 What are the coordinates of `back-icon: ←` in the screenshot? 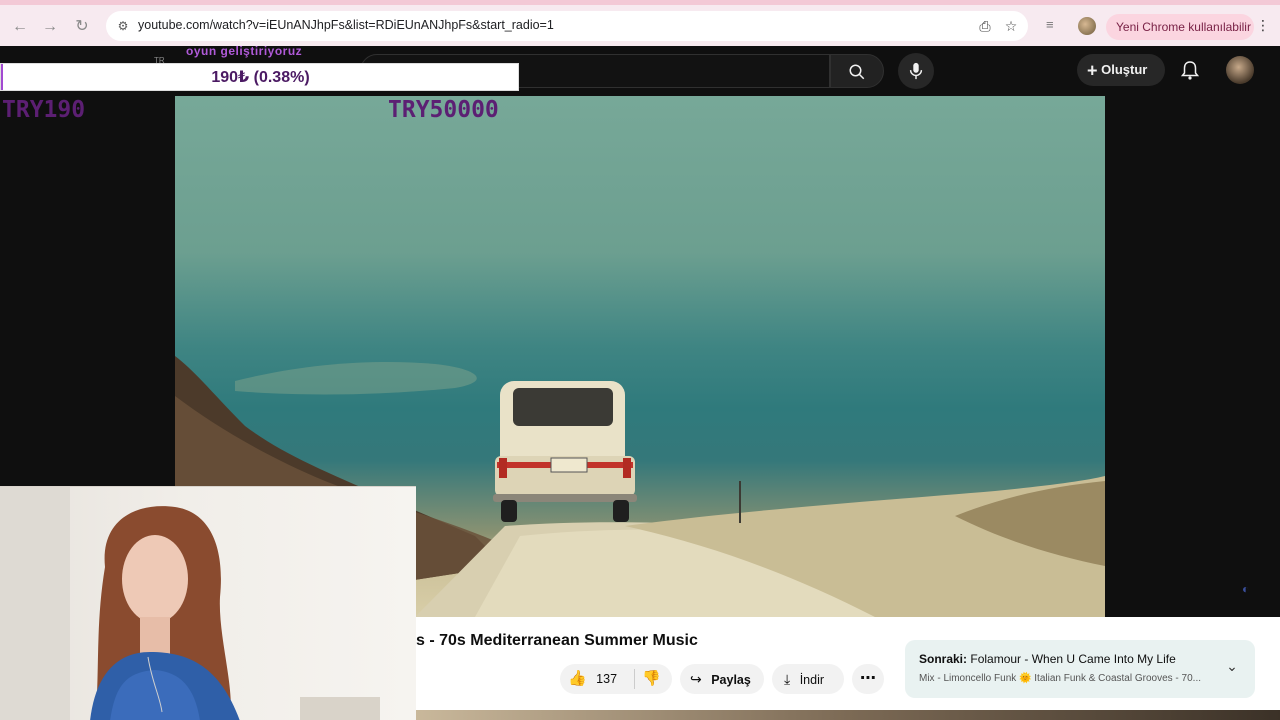 It's located at (20, 27).